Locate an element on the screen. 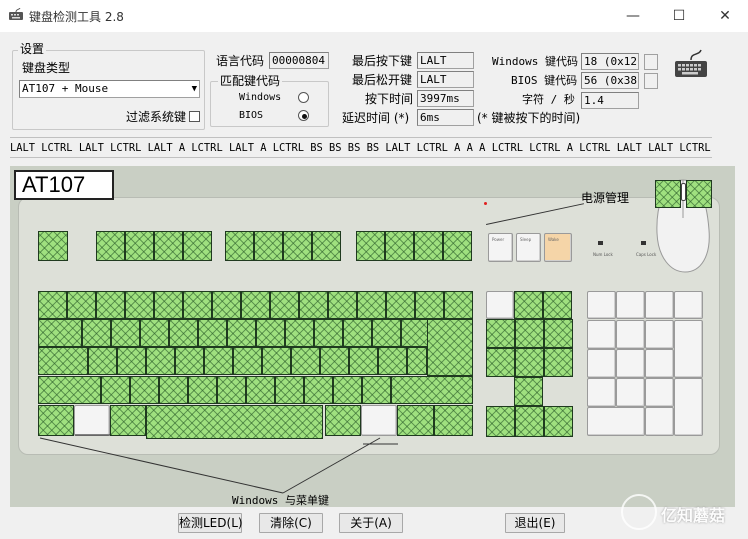  windows-menu-keys-label: Windows 与菜单键 is located at coordinates (280, 500).